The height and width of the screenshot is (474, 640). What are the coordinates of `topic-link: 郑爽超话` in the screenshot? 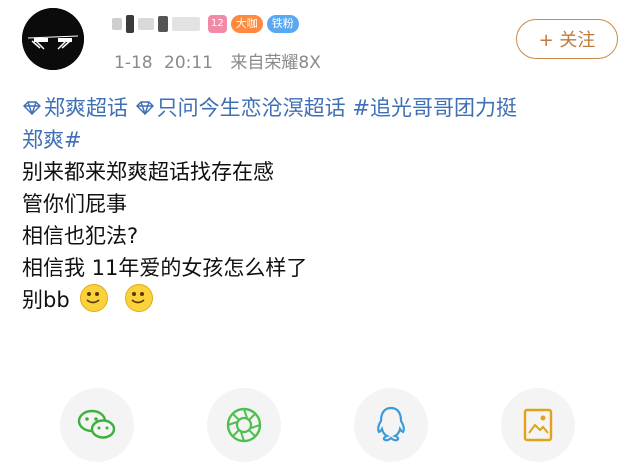 It's located at (78, 108).